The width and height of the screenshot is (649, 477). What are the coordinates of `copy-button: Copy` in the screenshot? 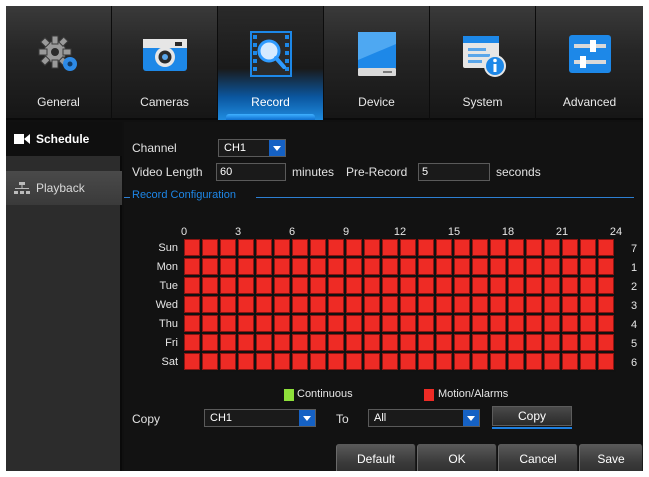 It's located at (532, 416).